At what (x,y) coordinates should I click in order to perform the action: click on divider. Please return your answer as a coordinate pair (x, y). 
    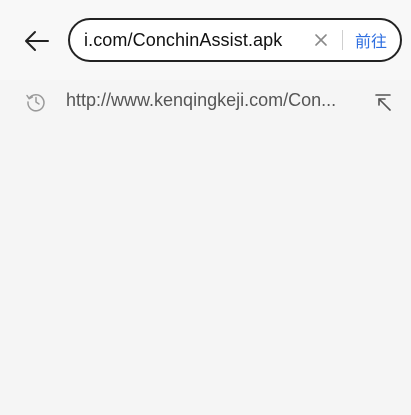
    Looking at the image, I should click on (342, 40).